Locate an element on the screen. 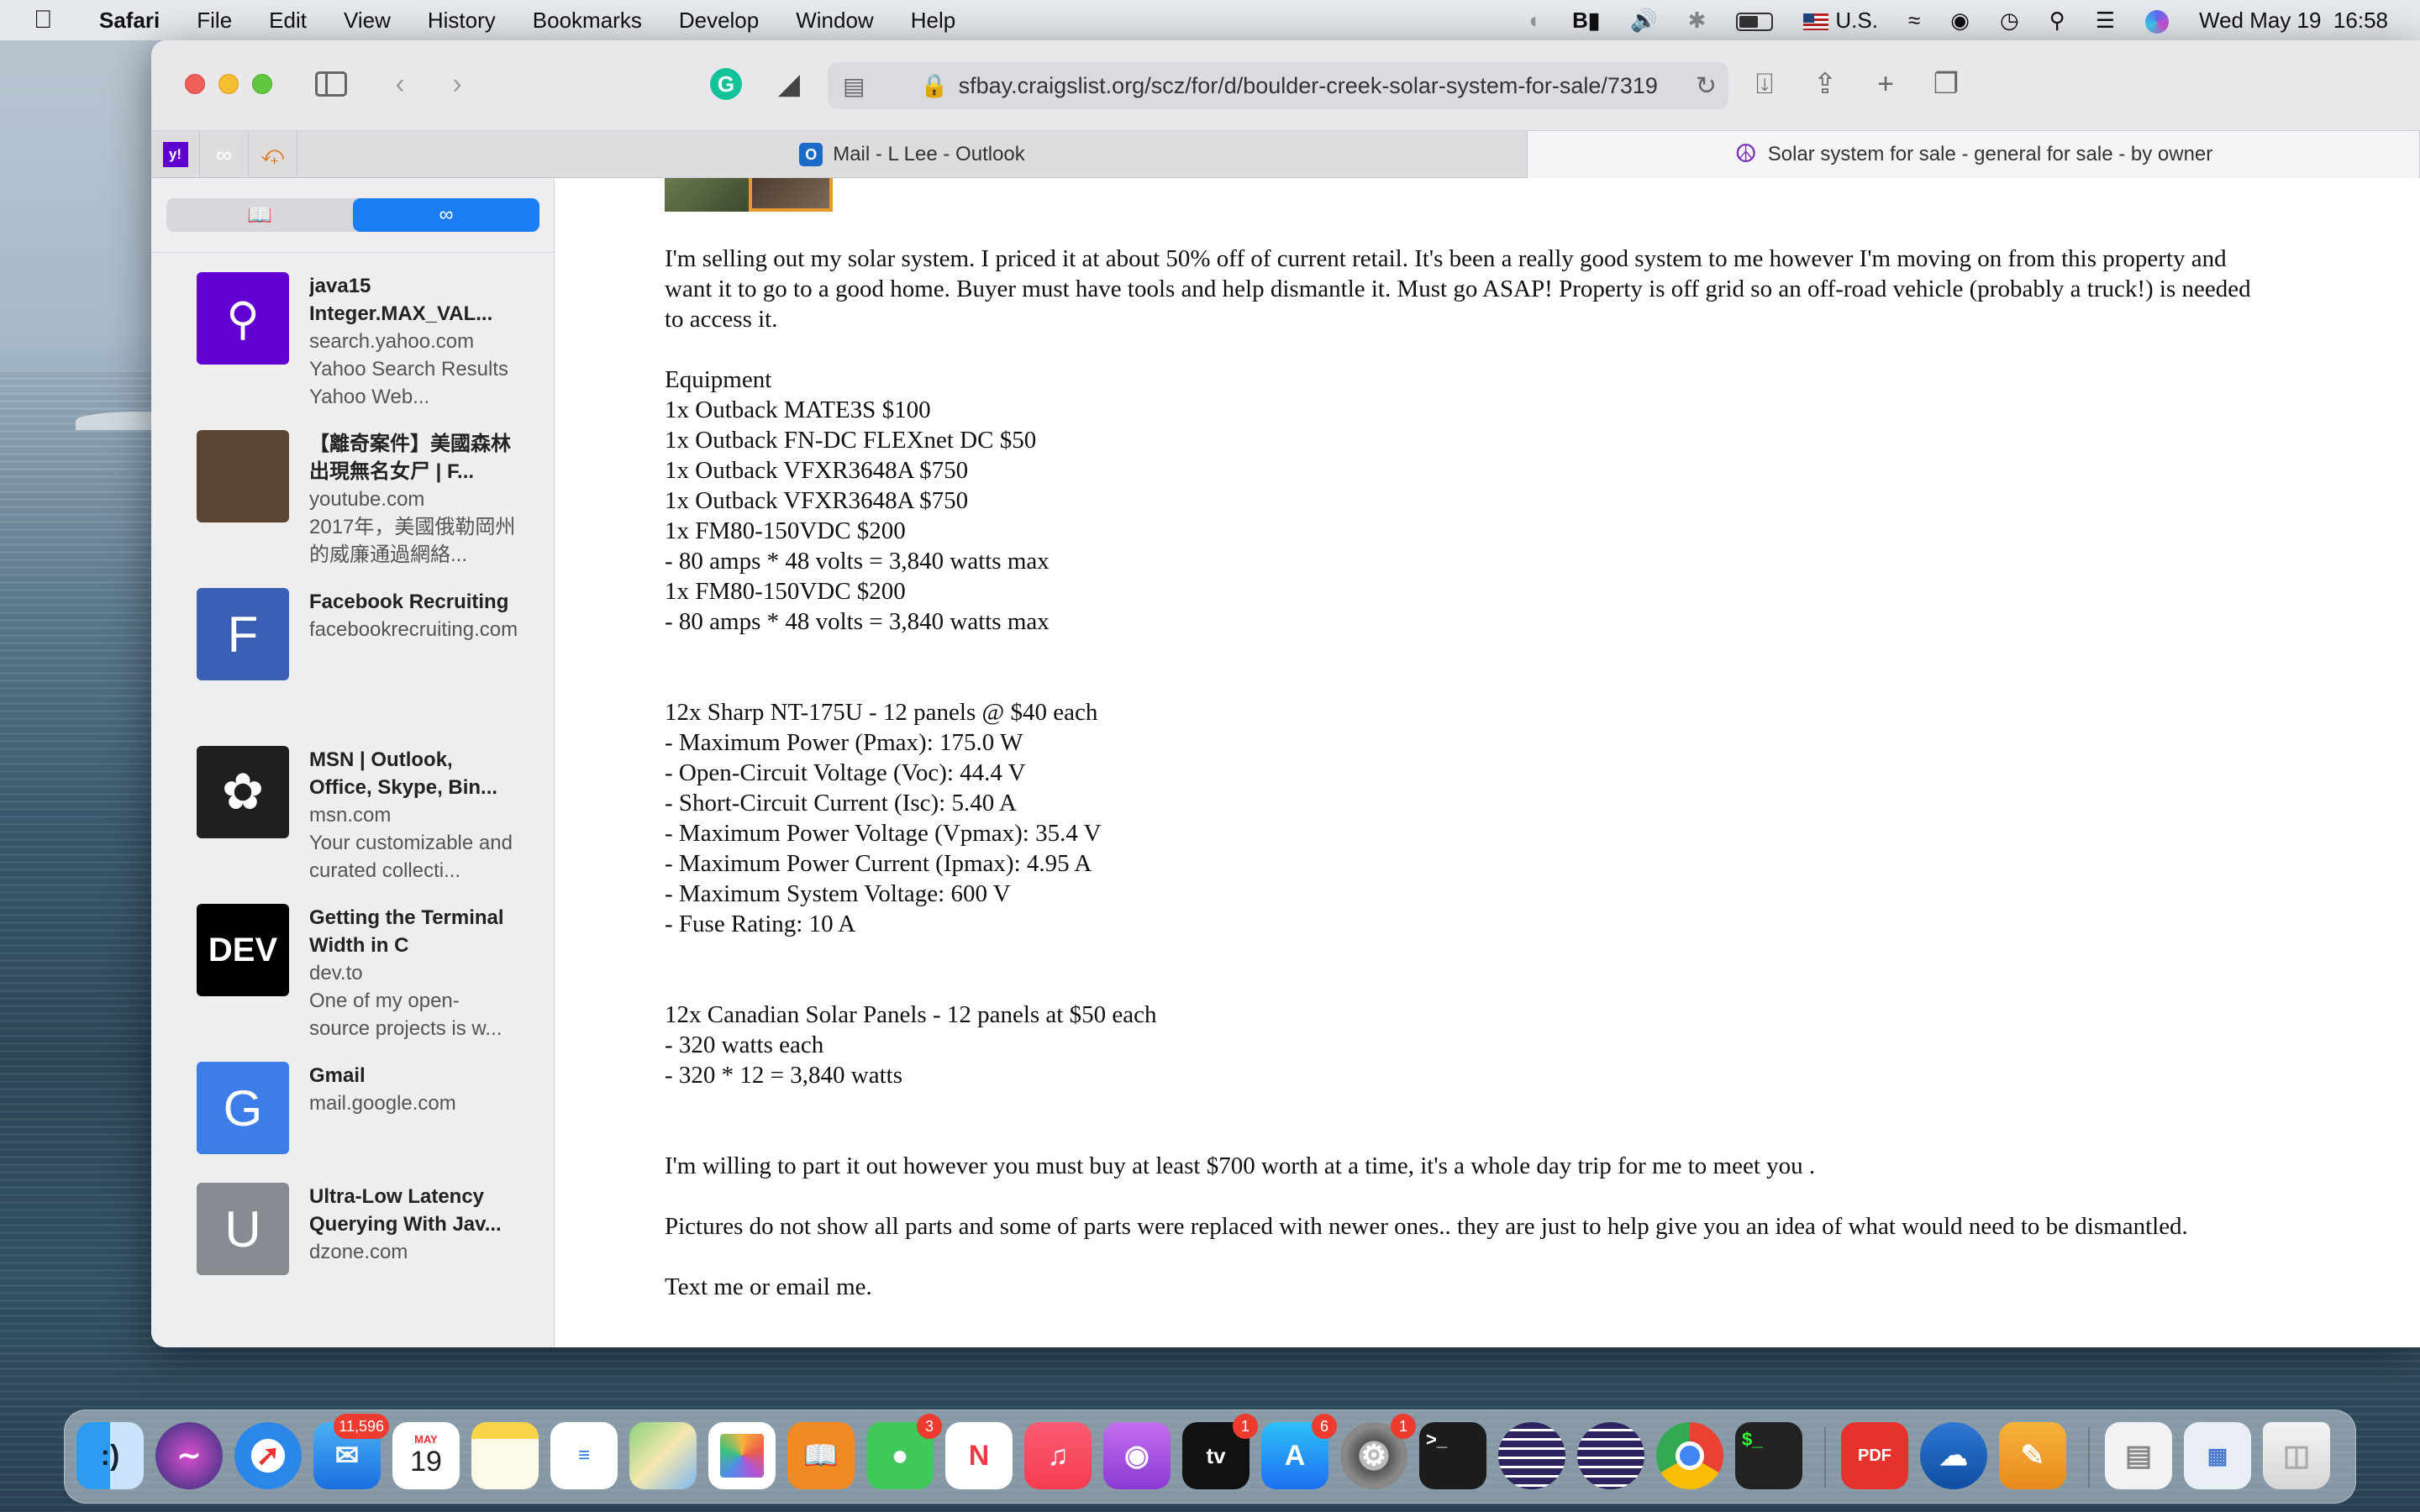 The image size is (2420, 1512). finder-icon: :) is located at coordinates (110, 1455).